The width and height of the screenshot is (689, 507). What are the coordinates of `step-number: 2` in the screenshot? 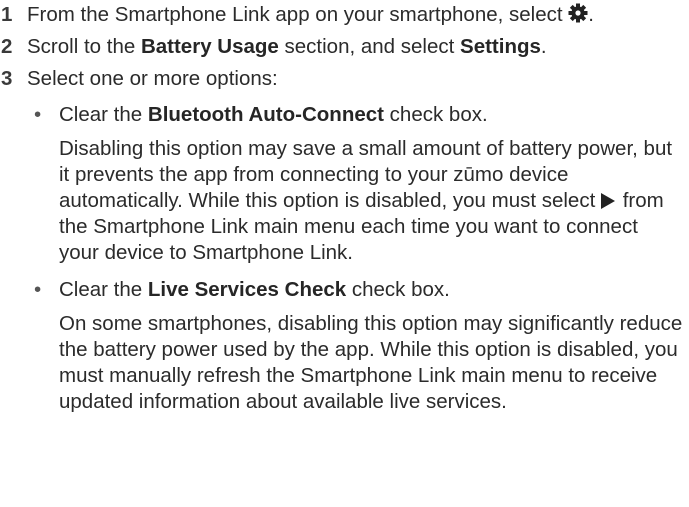 It's located at (7, 46).